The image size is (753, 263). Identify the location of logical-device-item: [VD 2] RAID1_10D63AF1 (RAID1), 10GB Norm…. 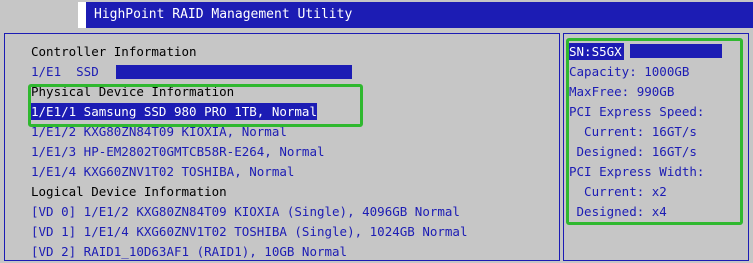
(189, 251).